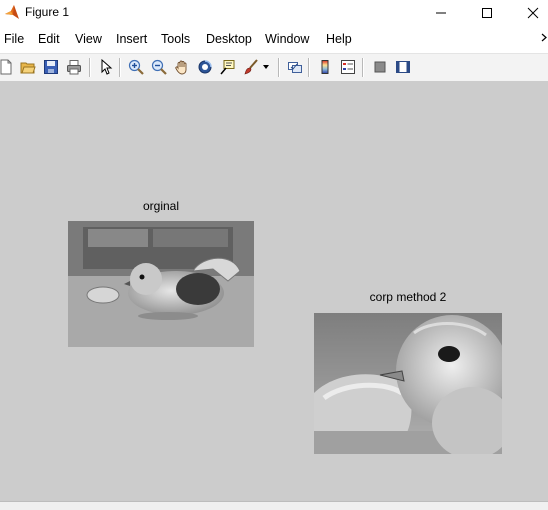  What do you see at coordinates (106, 67) in the screenshot?
I see `edit-plot-icon` at bounding box center [106, 67].